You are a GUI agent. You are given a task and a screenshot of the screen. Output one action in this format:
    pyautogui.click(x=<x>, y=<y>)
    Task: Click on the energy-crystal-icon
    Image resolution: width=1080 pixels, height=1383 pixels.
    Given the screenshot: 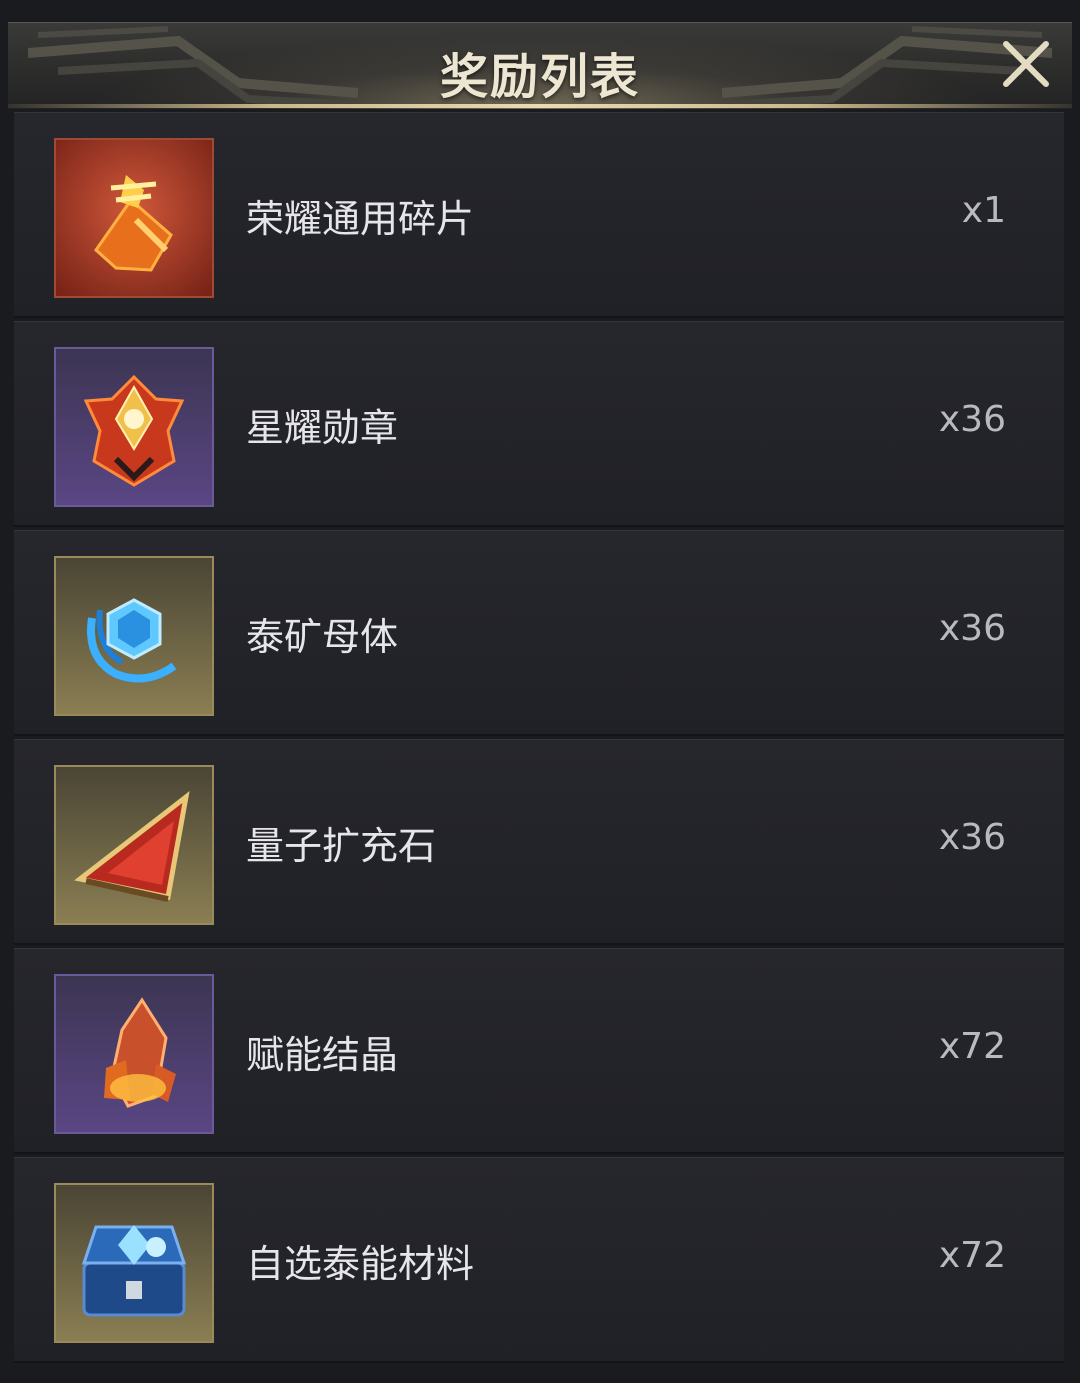 What is the action you would take?
    pyautogui.click(x=134, y=1054)
    